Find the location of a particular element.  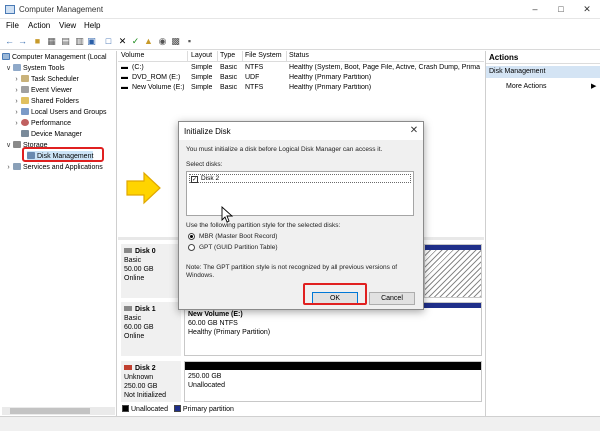

services-icon is located at coordinates (17, 166).